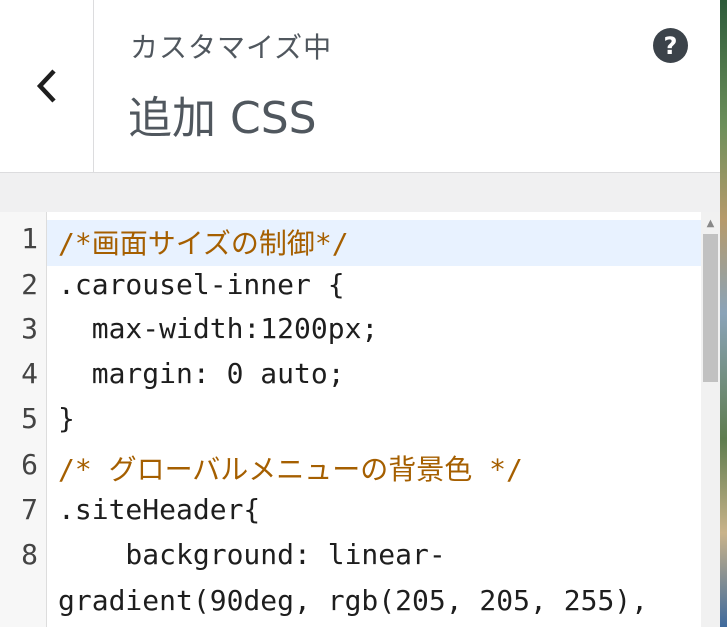  Describe the element at coordinates (29, 554) in the screenshot. I see `line-number: 8` at that location.